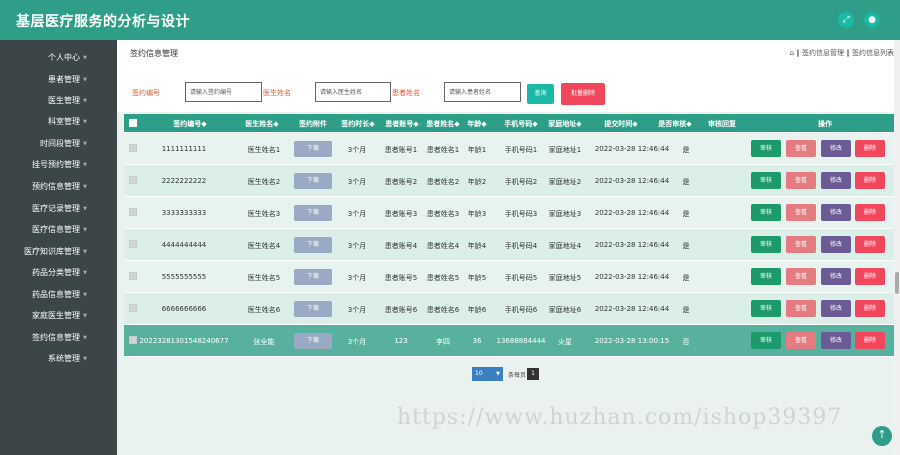  What do you see at coordinates (401, 124) in the screenshot?
I see `column-header: 患者账号◆` at bounding box center [401, 124].